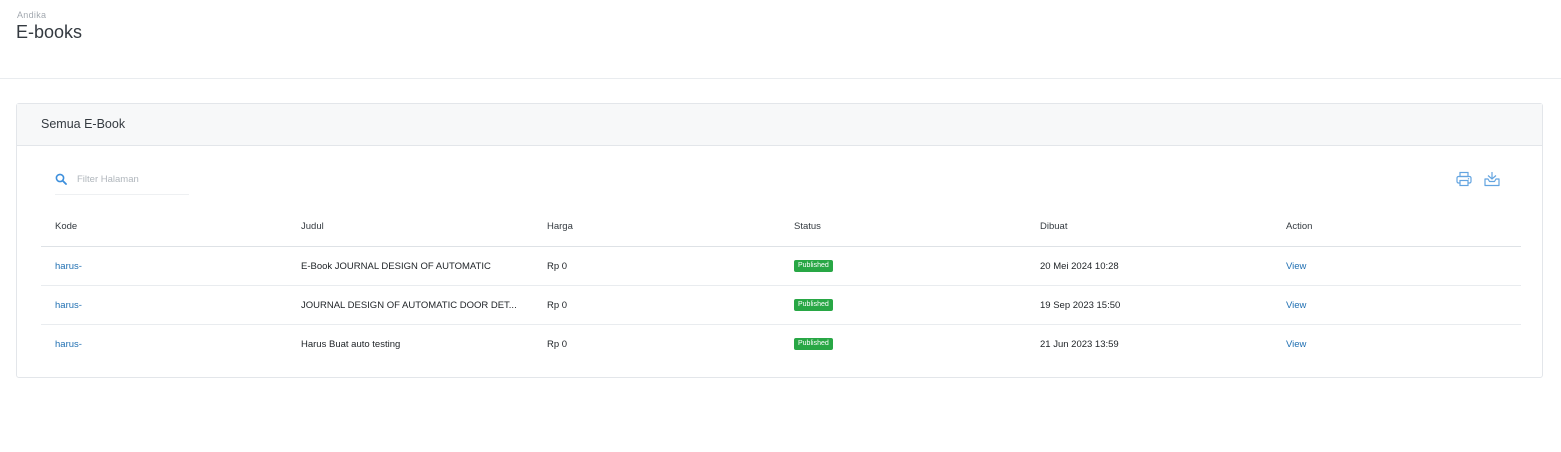 The width and height of the screenshot is (1561, 452). What do you see at coordinates (781, 181) in the screenshot?
I see `table-toolbar` at bounding box center [781, 181].